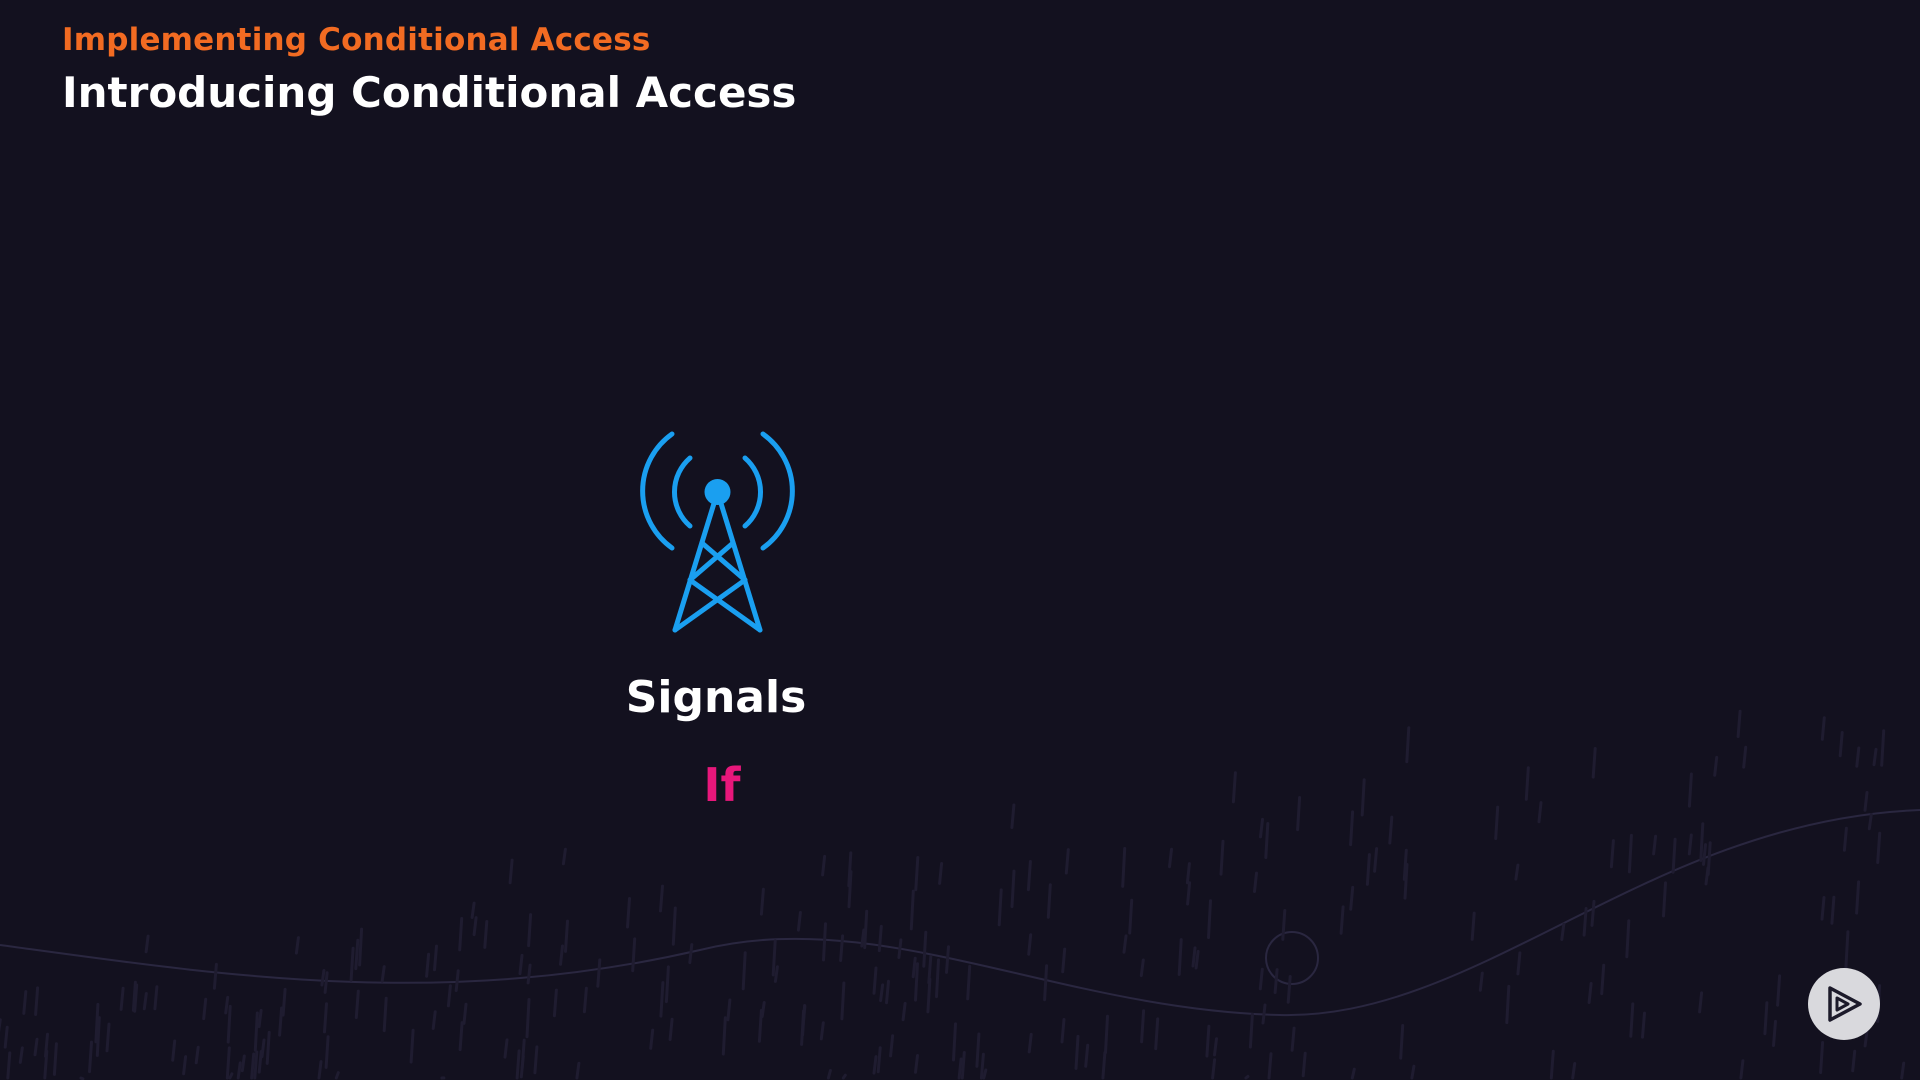 The width and height of the screenshot is (1920, 1080). Describe the element at coordinates (356, 40) in the screenshot. I see `course-title: Implementing Conditional Access` at that location.